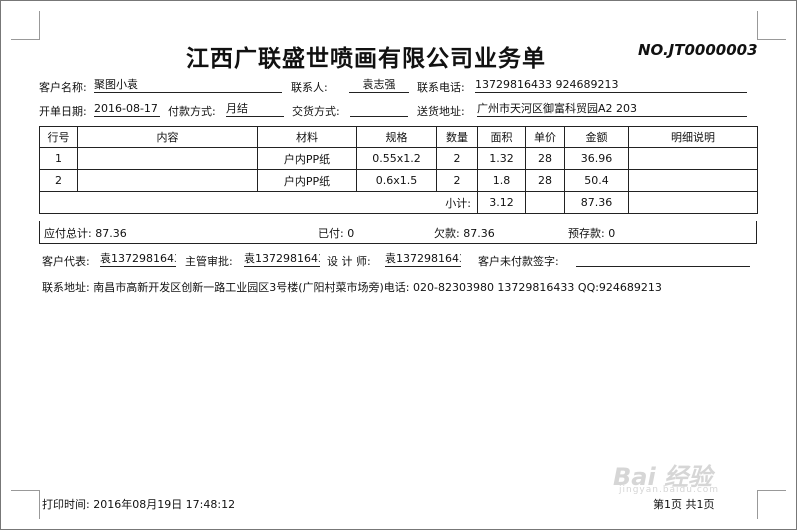 The image size is (797, 530). I want to click on page-info: 第1页 共1页, so click(684, 504).